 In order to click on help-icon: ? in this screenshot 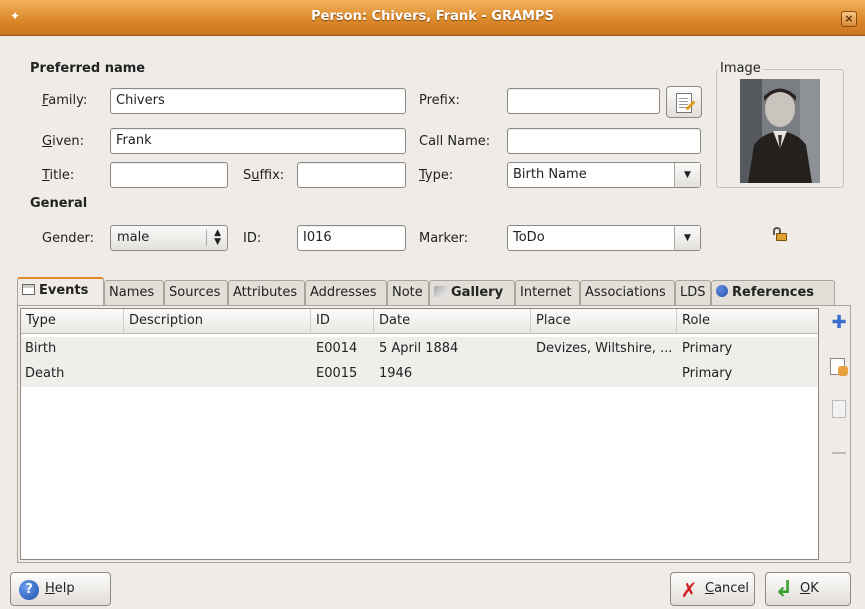, I will do `click(29, 590)`.